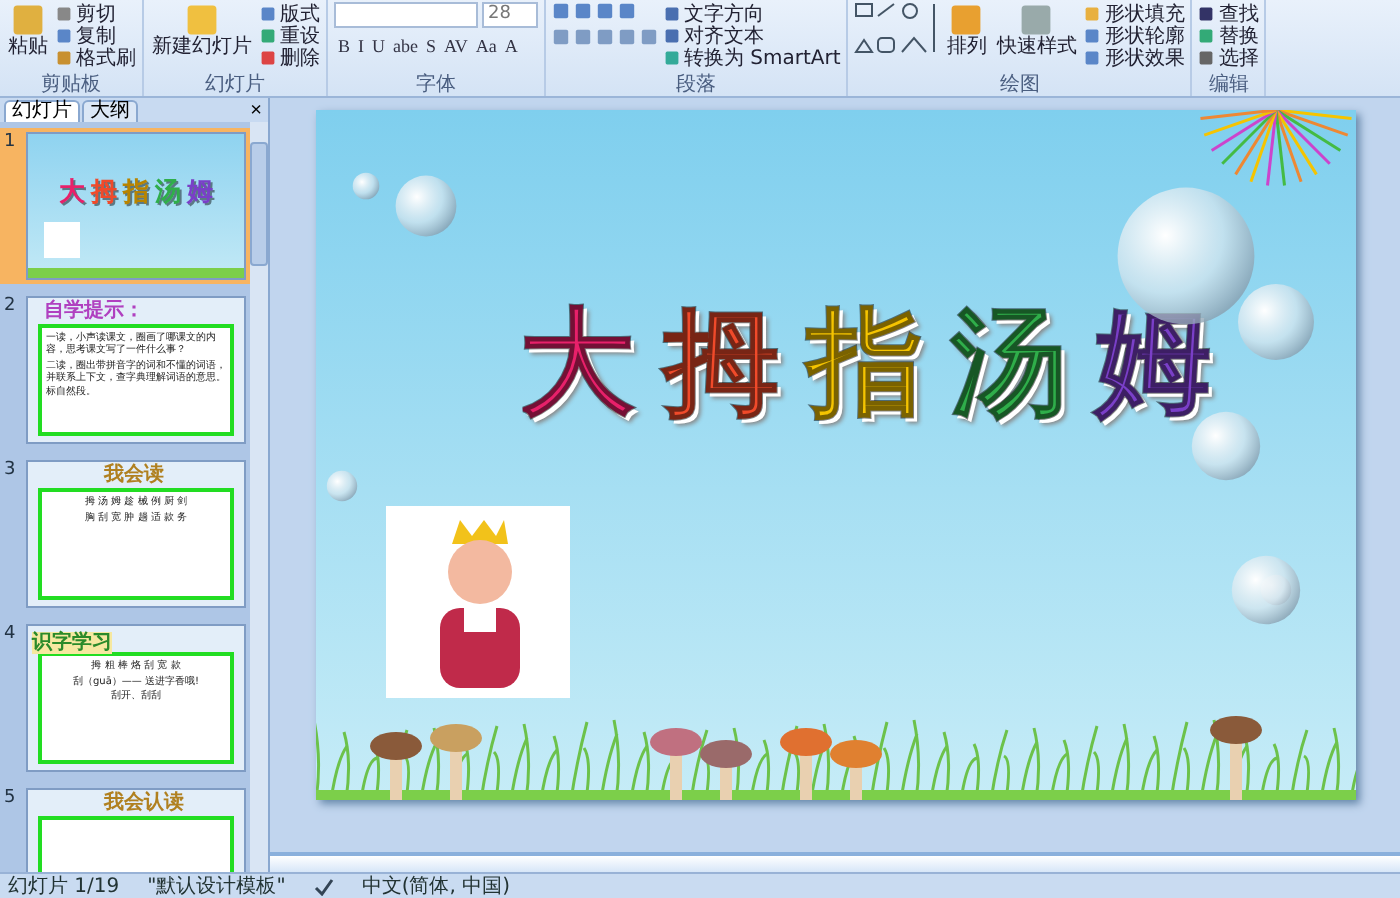 The width and height of the screenshot is (1400, 898). What do you see at coordinates (510, 15) in the screenshot?
I see `font-size-field: 28` at bounding box center [510, 15].